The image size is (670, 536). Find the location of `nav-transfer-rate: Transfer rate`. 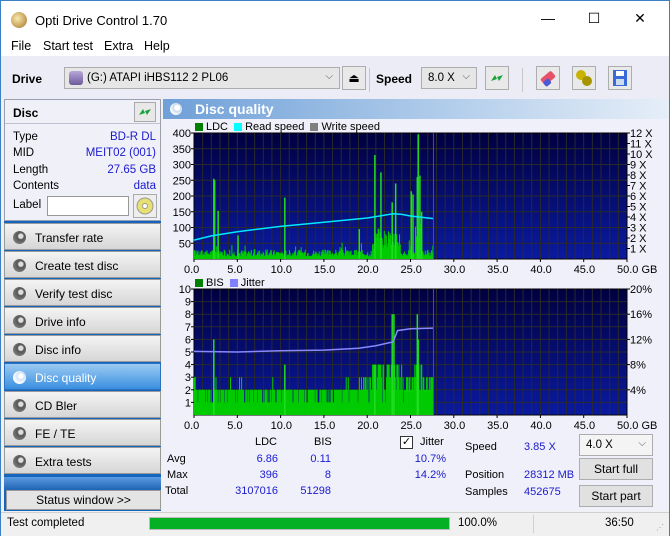

nav-transfer-rate: Transfer rate is located at coordinates (82, 236).